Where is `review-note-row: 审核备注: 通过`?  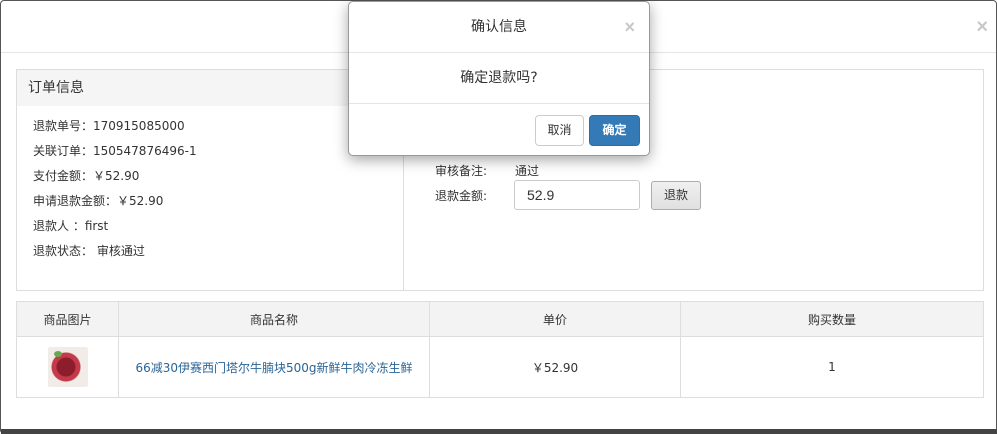
review-note-row: 审核备注: 通过 is located at coordinates (487, 170).